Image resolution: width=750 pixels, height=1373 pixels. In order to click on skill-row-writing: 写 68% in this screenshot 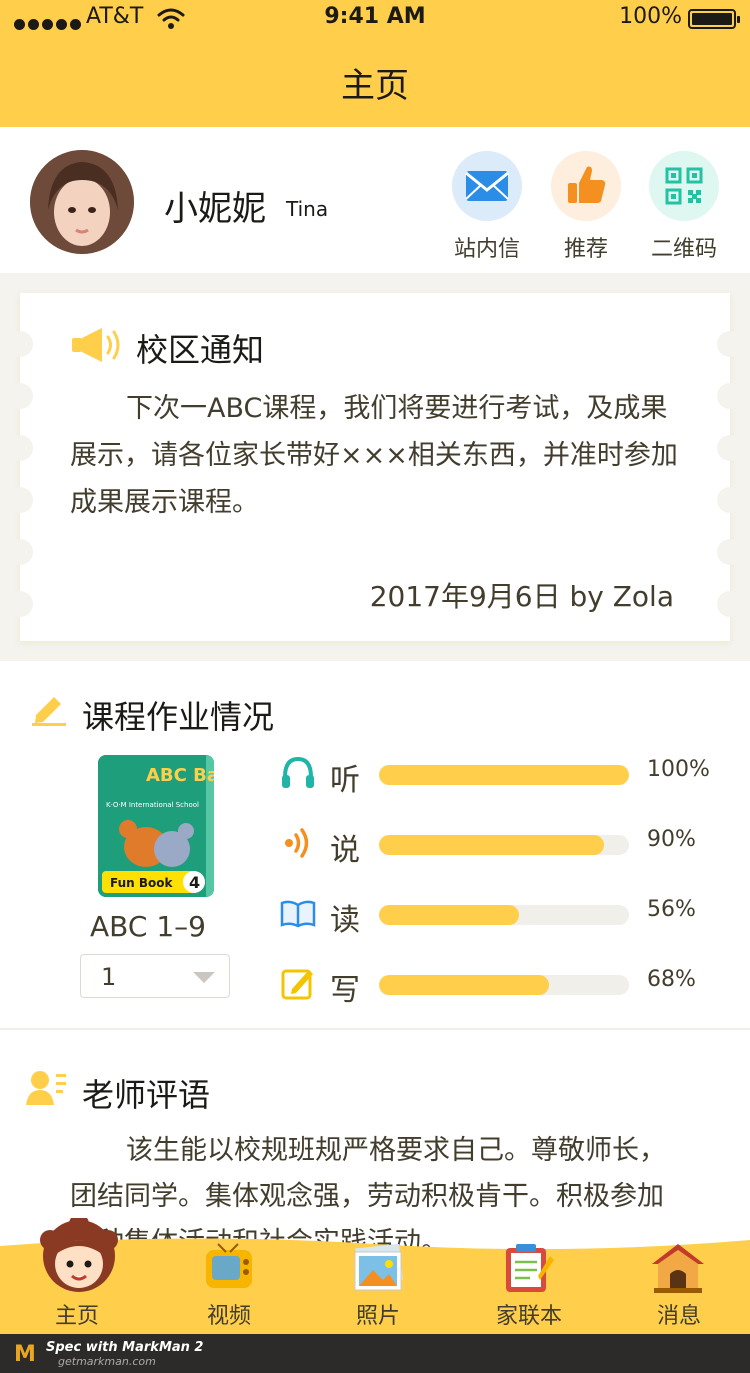, I will do `click(500, 986)`.